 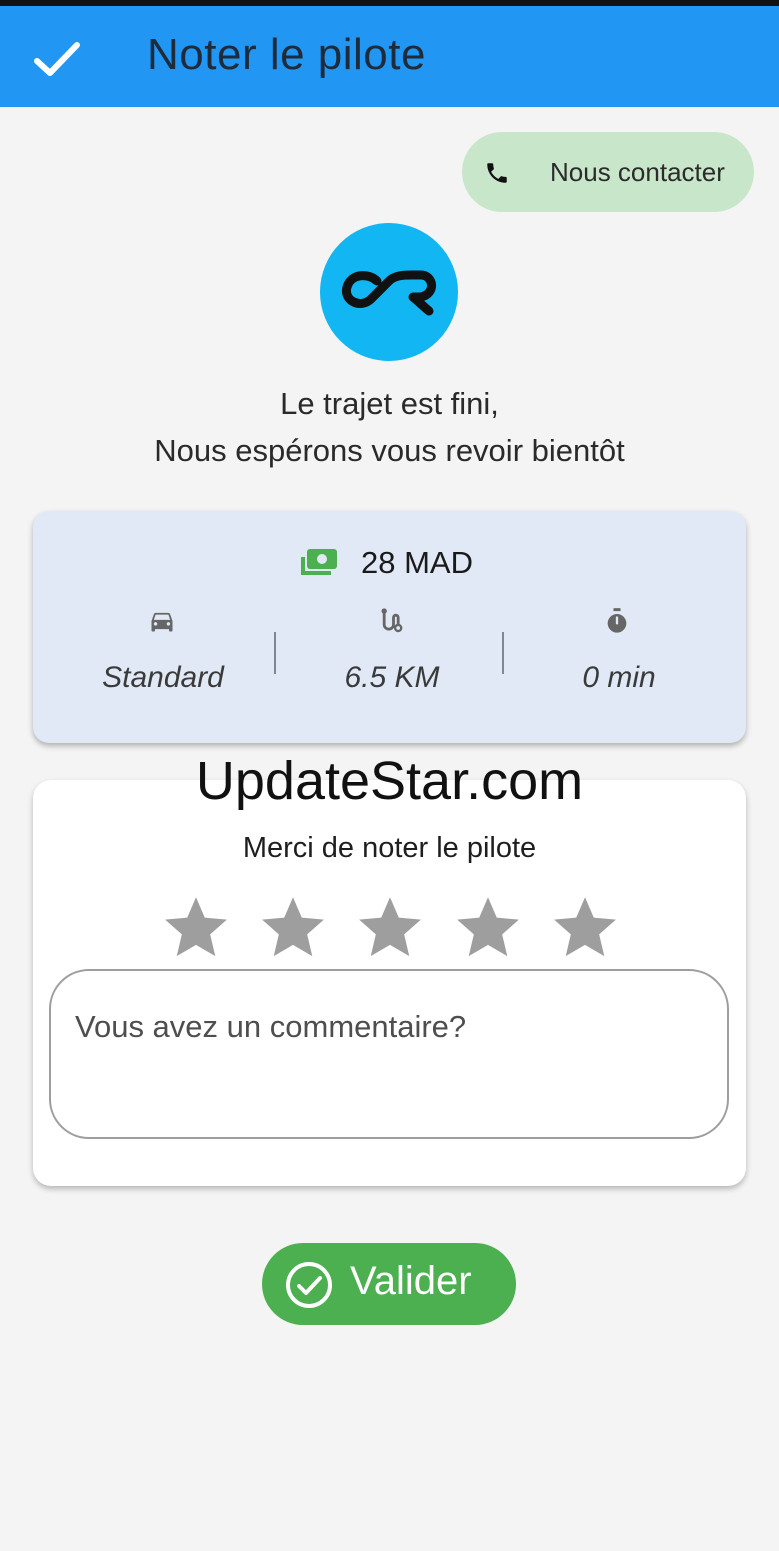 I want to click on ride-price: 28 MAD, so click(x=417, y=562).